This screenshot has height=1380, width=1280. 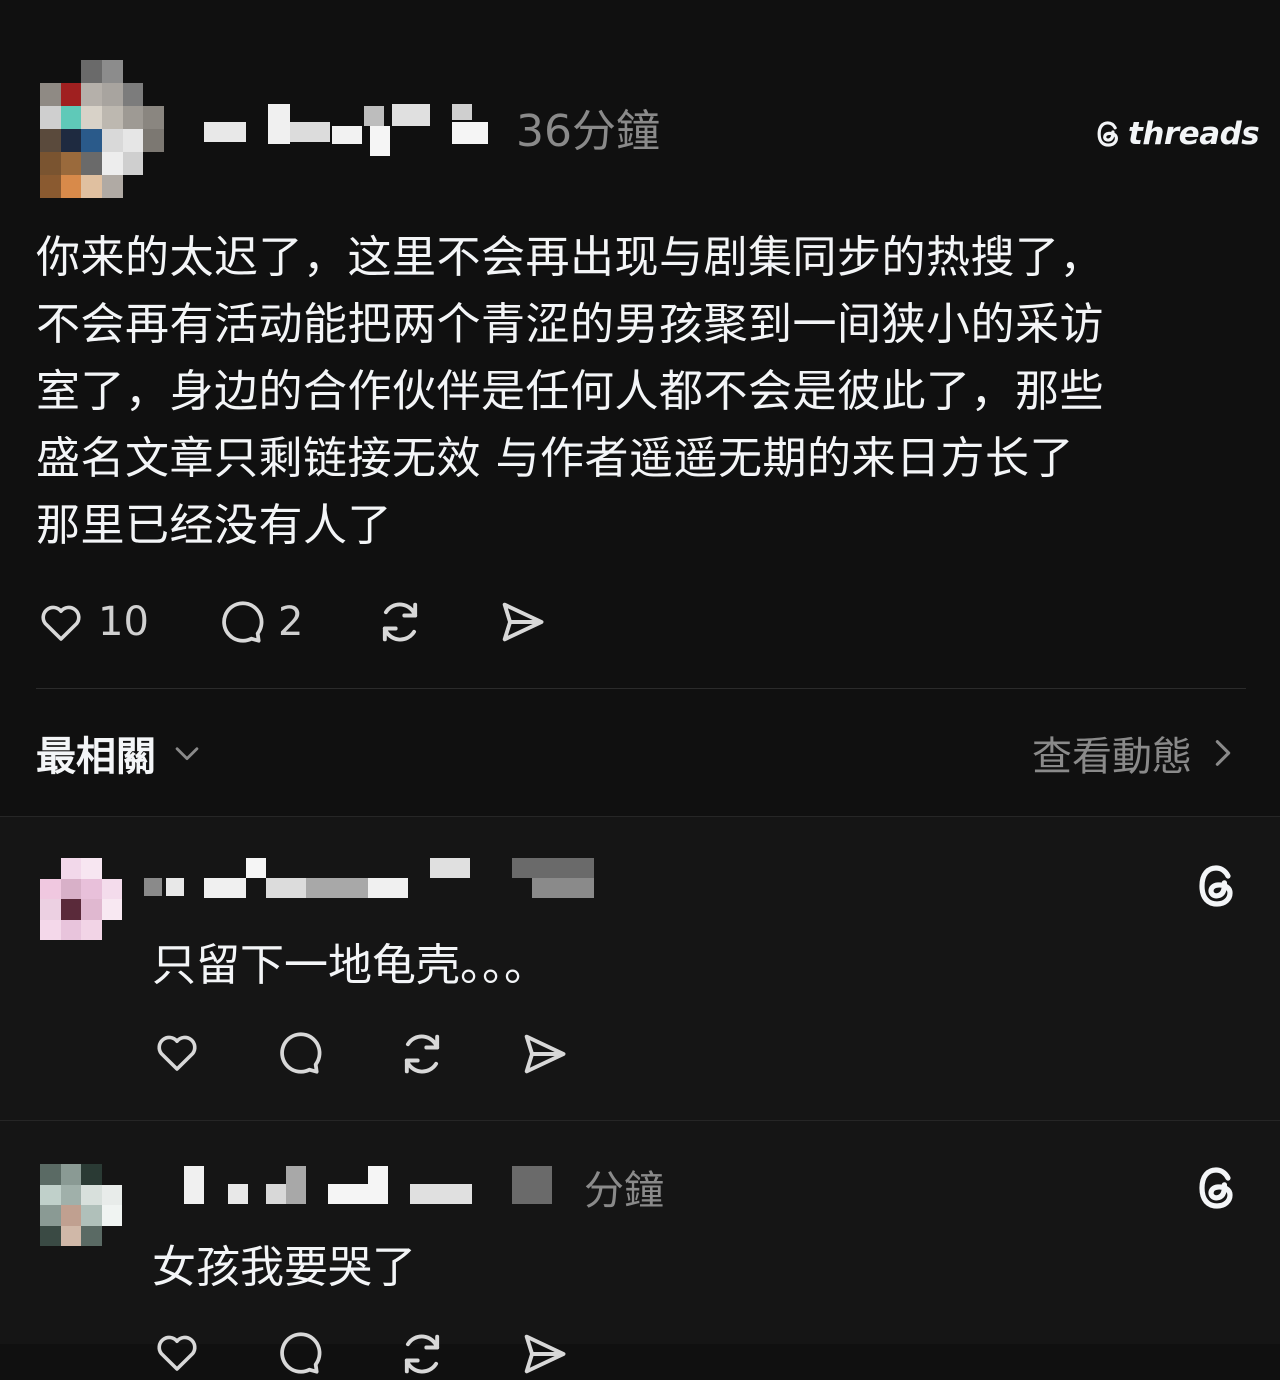 I want to click on view-activity-link: 查看動態, so click(x=1134, y=754).